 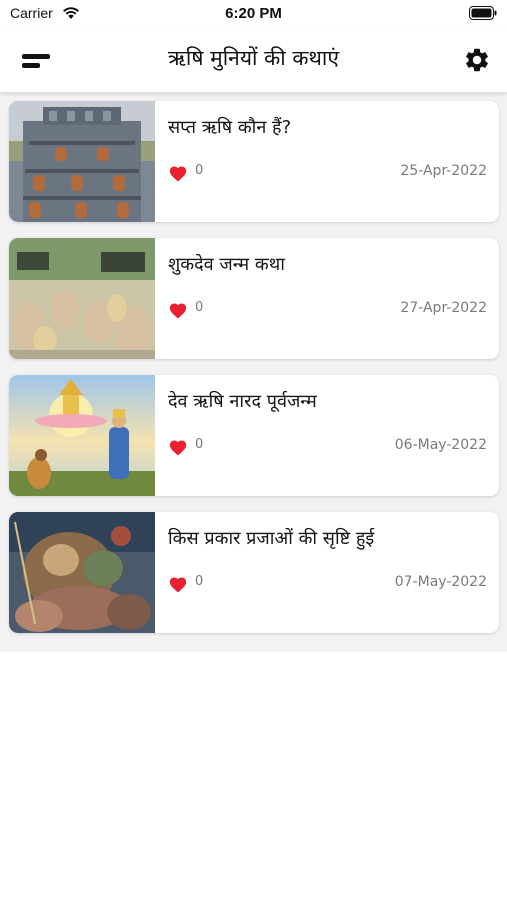 I want to click on story-title: देव ऋषि नारद पूर्वजन्म, so click(x=242, y=401).